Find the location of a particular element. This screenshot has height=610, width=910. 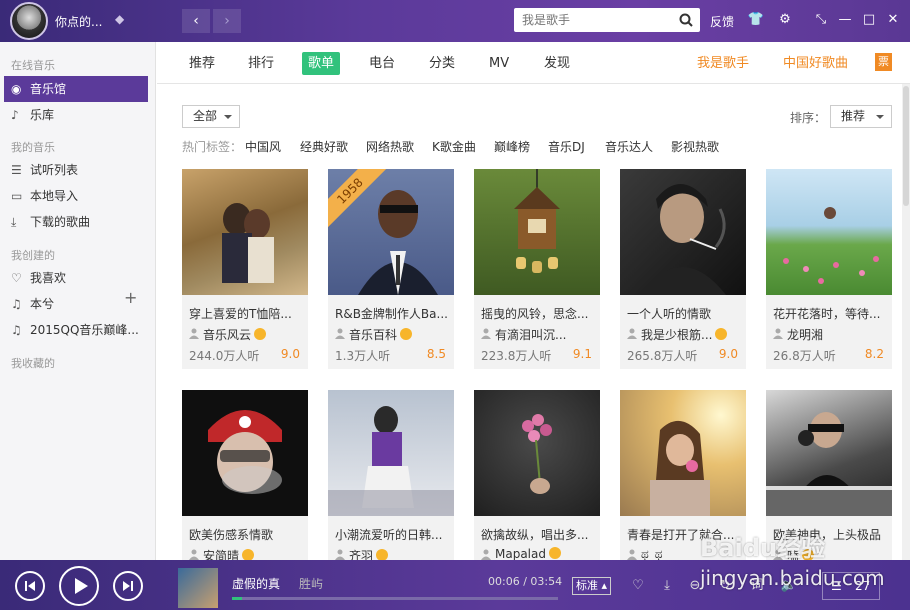

minimize-icon: — is located at coordinates (845, 20).